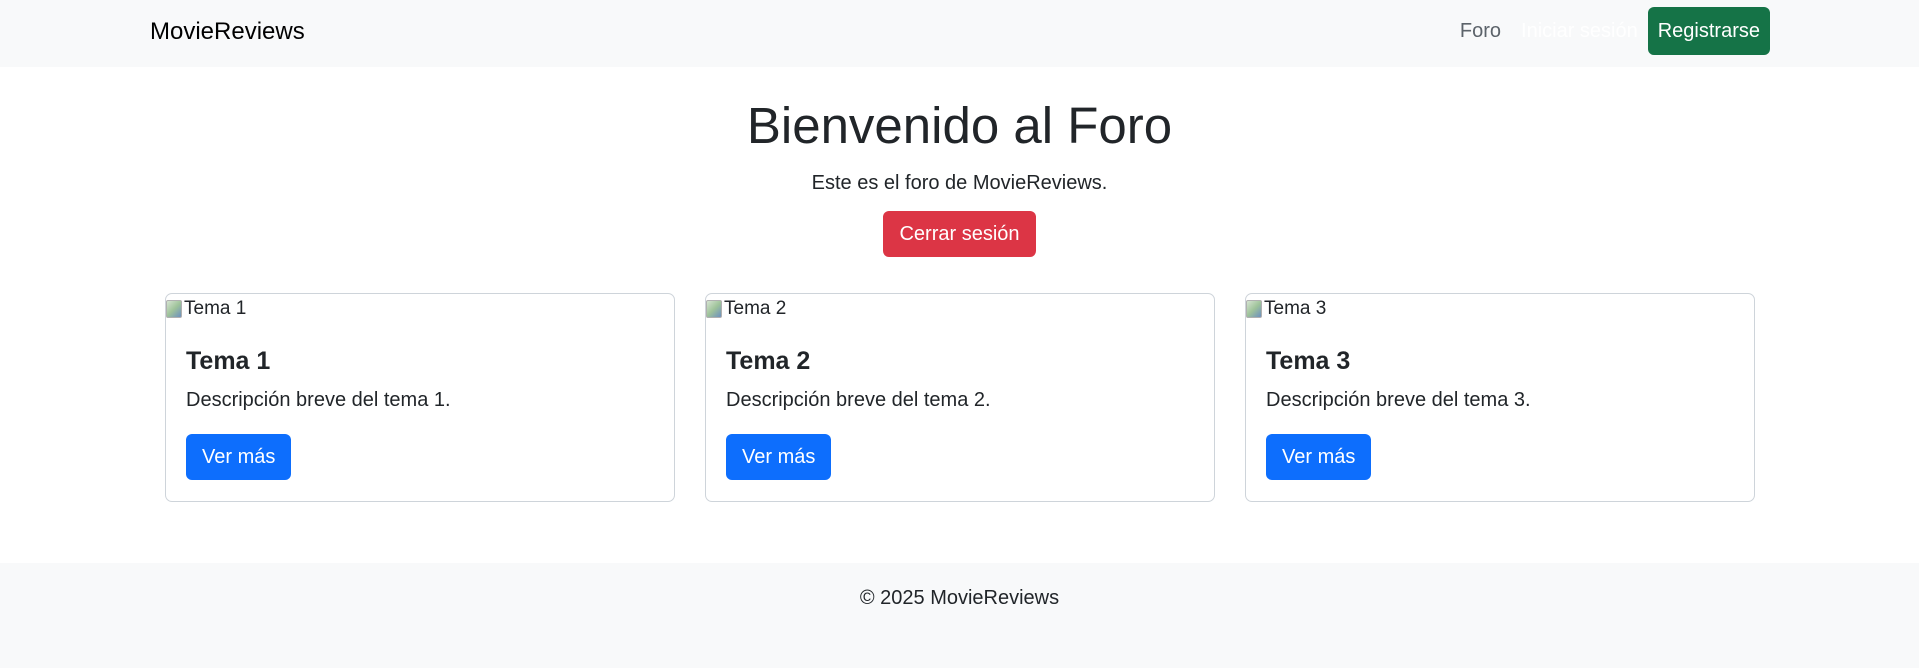  I want to click on topic-image: Tema 3, so click(1286, 309).